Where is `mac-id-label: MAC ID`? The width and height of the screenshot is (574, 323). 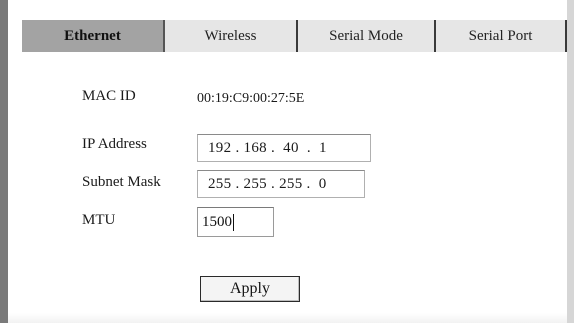
mac-id-label: MAC ID is located at coordinates (109, 96).